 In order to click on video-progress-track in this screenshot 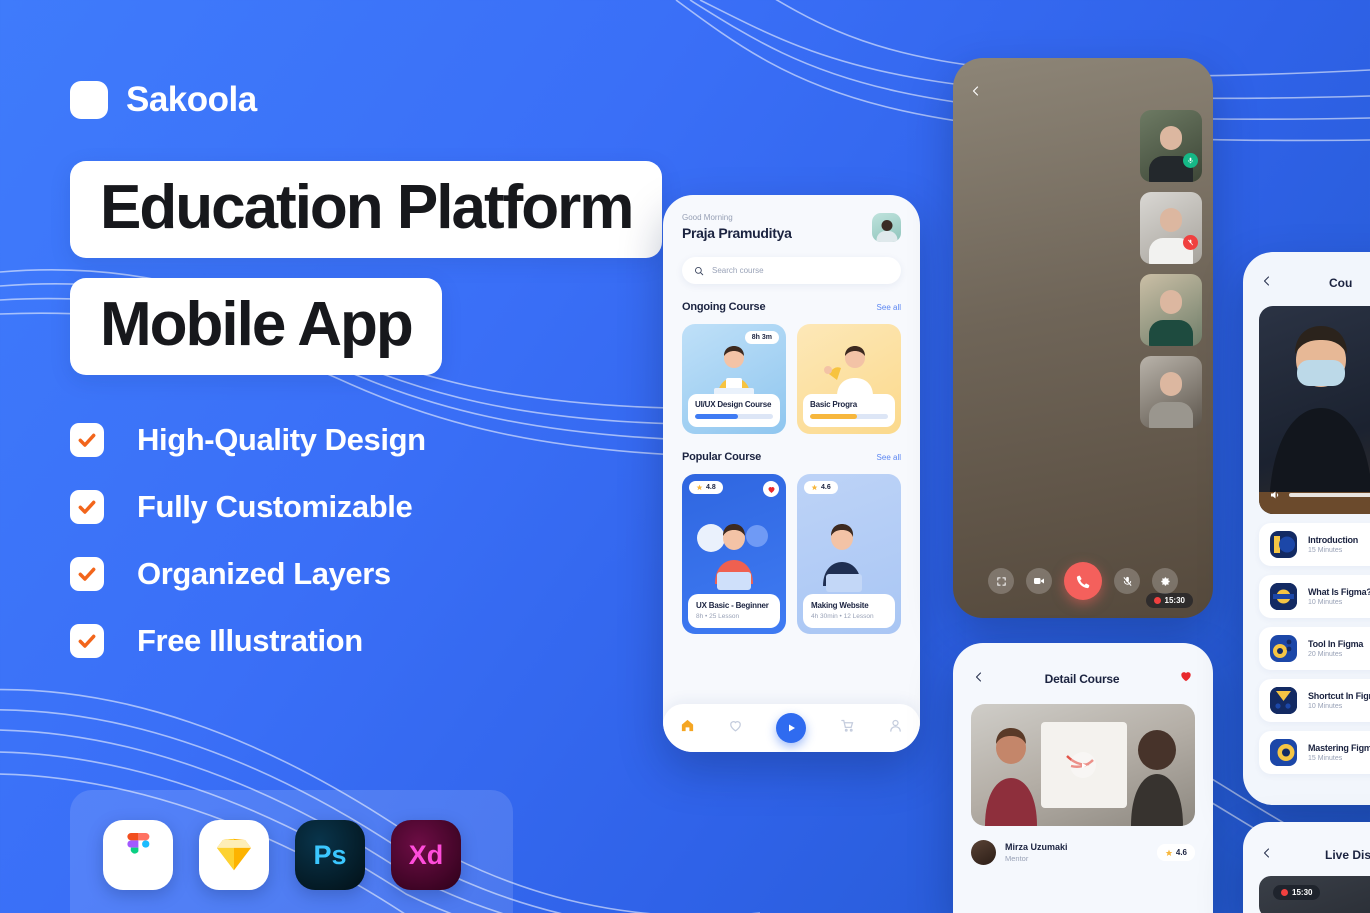, I will do `click(1329, 495)`.